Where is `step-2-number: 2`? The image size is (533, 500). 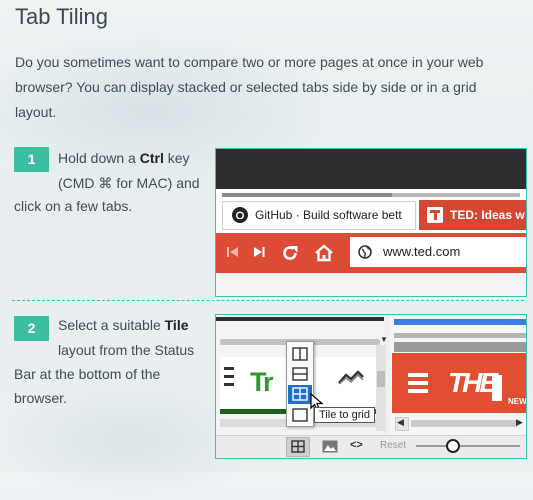
step-2-number: 2 is located at coordinates (31, 328).